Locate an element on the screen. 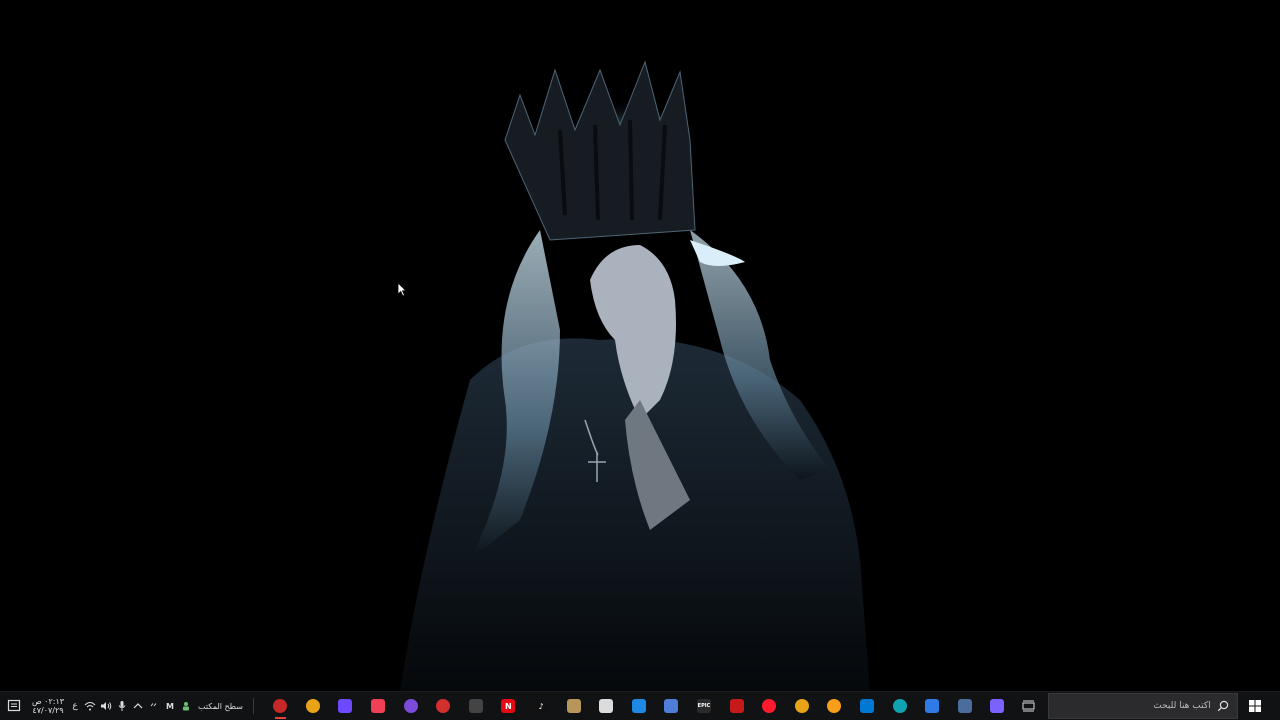  system-tray: ٠٢:١٣ ص ٤٧/٠٧/٢٩ ع M سطح المكتب is located at coordinates (132, 706).